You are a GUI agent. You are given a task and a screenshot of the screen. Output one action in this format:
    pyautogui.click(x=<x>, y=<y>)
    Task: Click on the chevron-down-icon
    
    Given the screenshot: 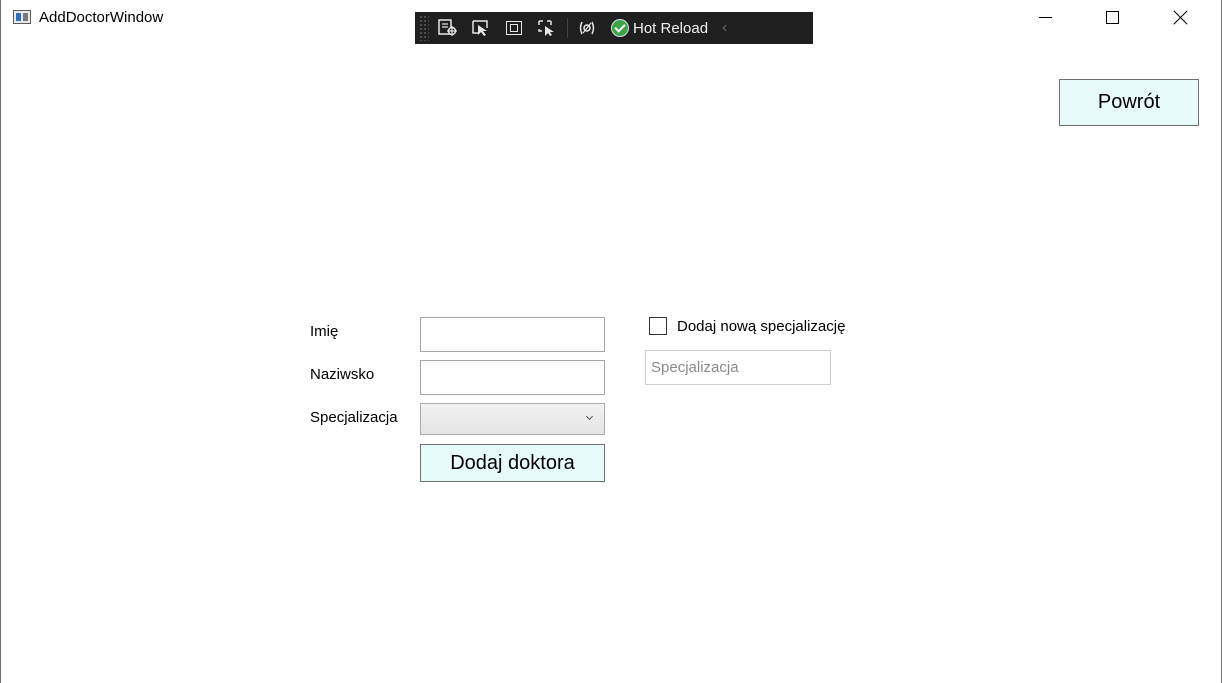 What is the action you would take?
    pyautogui.click(x=589, y=416)
    